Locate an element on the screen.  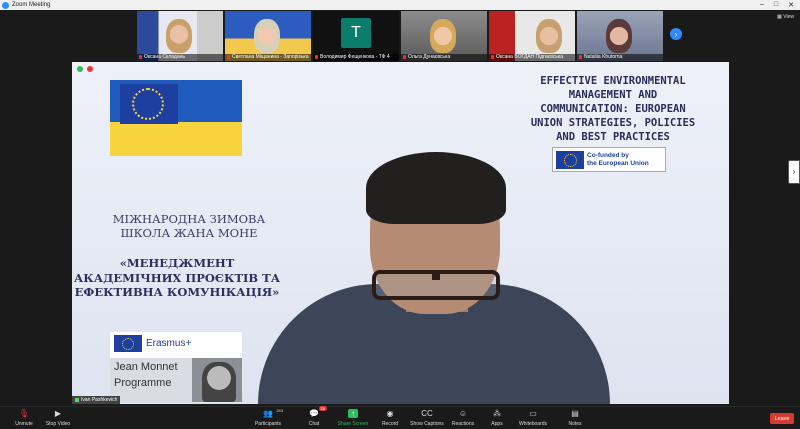
participant-tile: T Володимир Фещенкова - ТФ 4 is located at coordinates (356, 36).